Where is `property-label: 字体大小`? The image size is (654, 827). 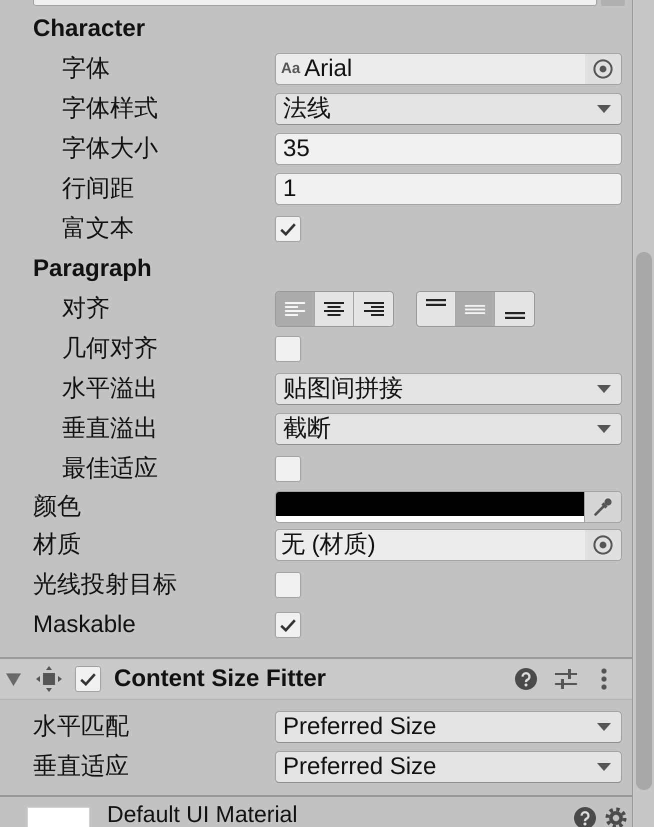 property-label: 字体大小 is located at coordinates (110, 149).